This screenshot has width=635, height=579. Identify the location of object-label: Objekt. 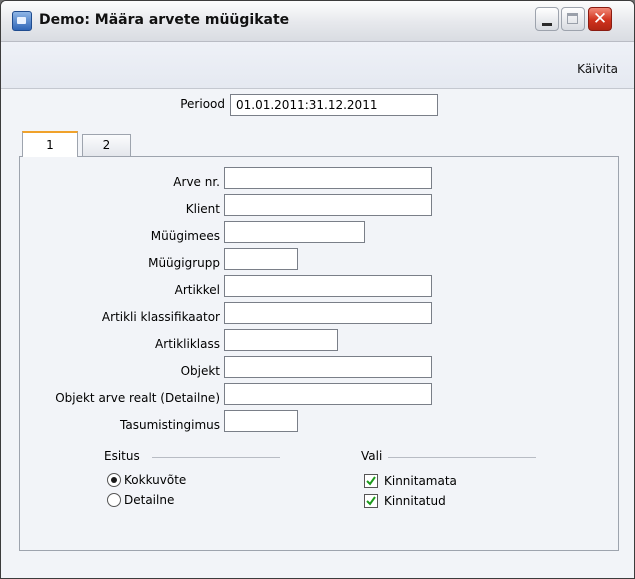
(200, 371).